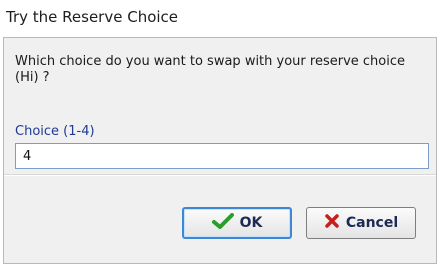 This screenshot has width=441, height=266. Describe the element at coordinates (92, 17) in the screenshot. I see `window-title: Try the Reserve Choice` at that location.